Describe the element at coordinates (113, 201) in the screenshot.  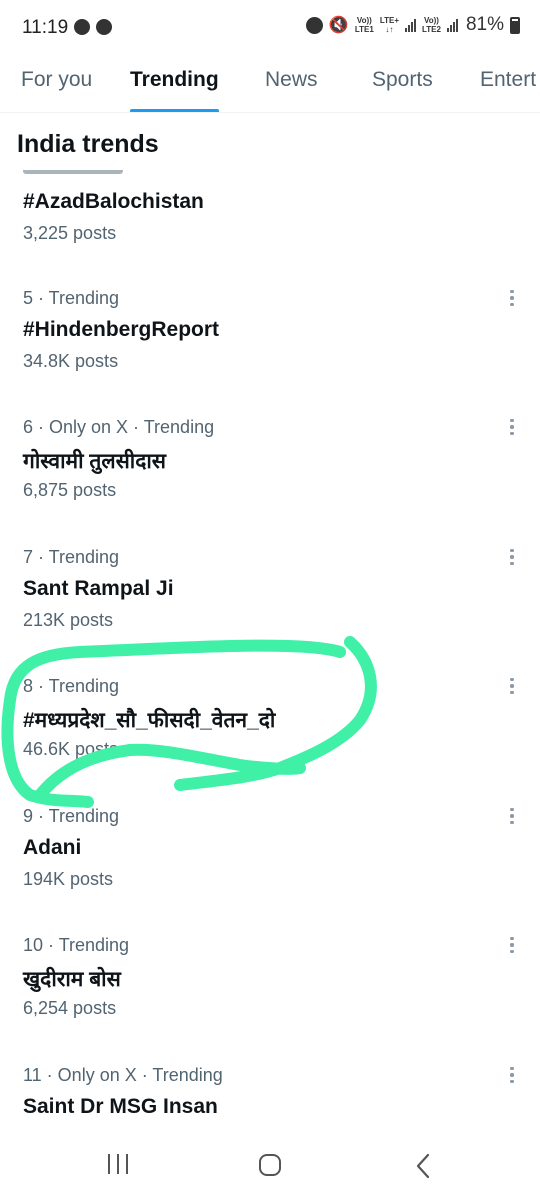
I see `trend-name: #AzadBalochistan` at that location.